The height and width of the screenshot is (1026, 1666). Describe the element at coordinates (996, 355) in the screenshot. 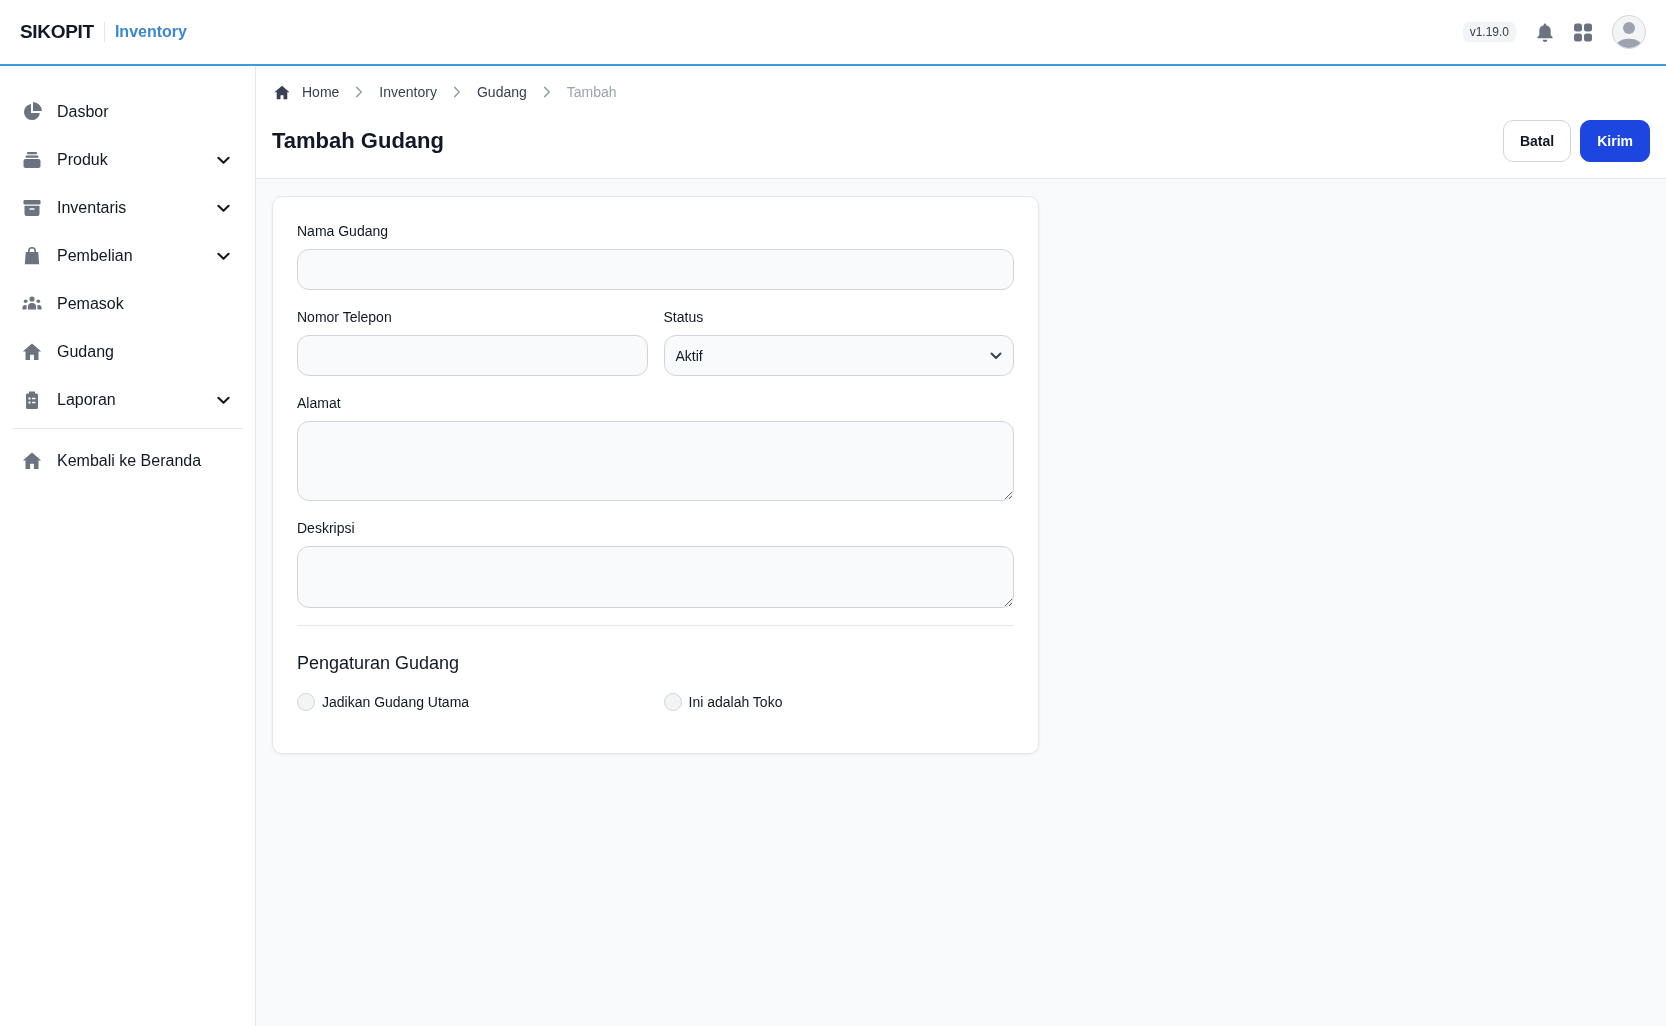

I see `chevron-down-icon` at that location.